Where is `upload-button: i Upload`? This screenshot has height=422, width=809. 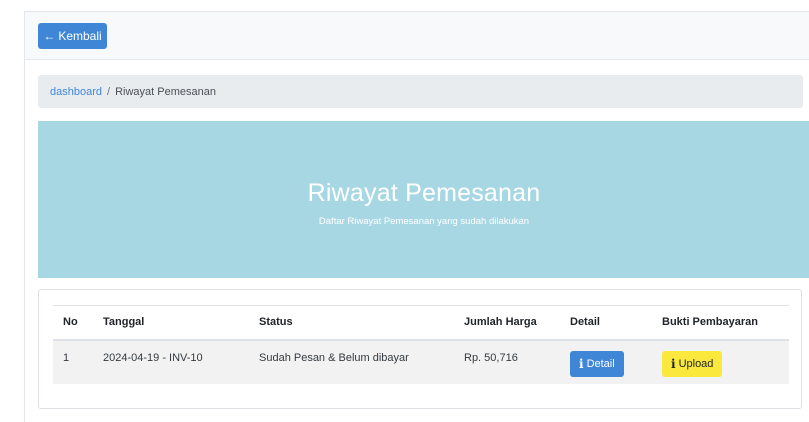 upload-button: i Upload is located at coordinates (692, 364).